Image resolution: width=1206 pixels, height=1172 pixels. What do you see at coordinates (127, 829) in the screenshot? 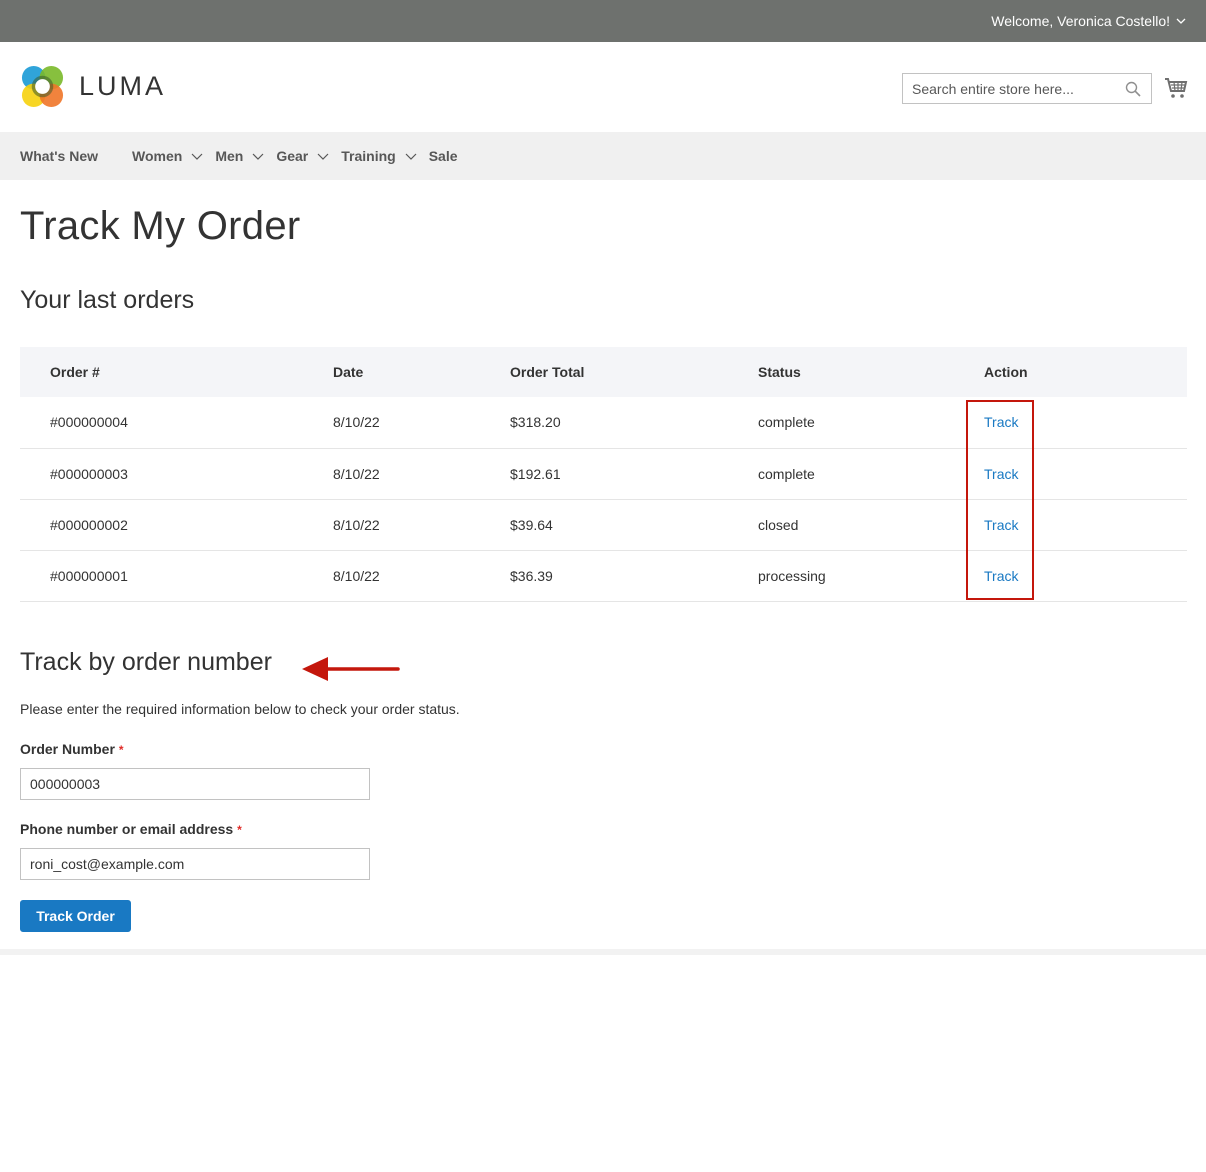
I see `contact-label-text: Phone number or email address` at bounding box center [127, 829].